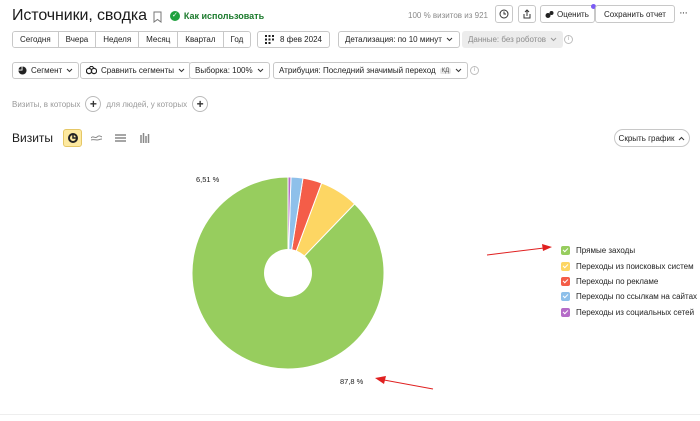 The image size is (700, 421). Describe the element at coordinates (380, 380) in the screenshot. I see `annotation-arrowhead-value` at that location.